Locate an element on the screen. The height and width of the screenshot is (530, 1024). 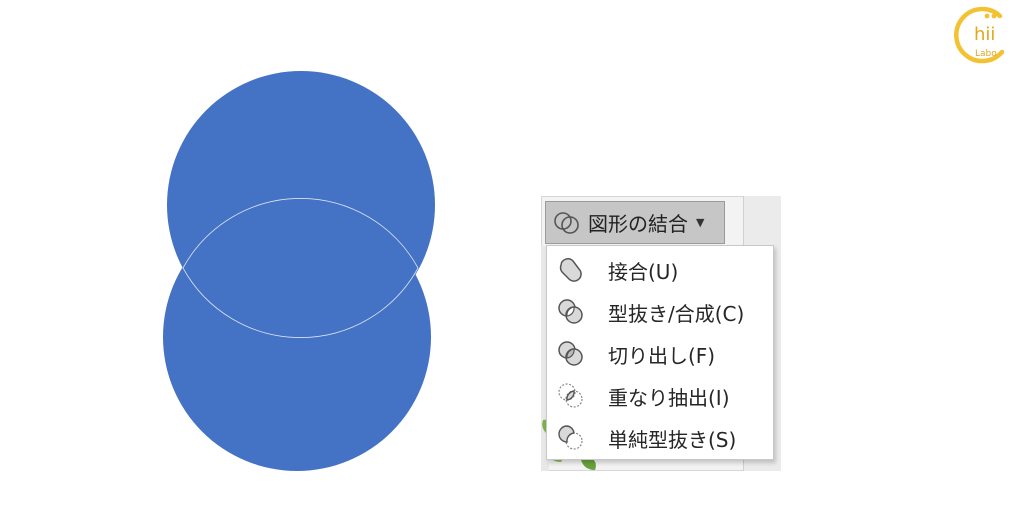
merge-shapes-label: 図形の結合 is located at coordinates (638, 224).